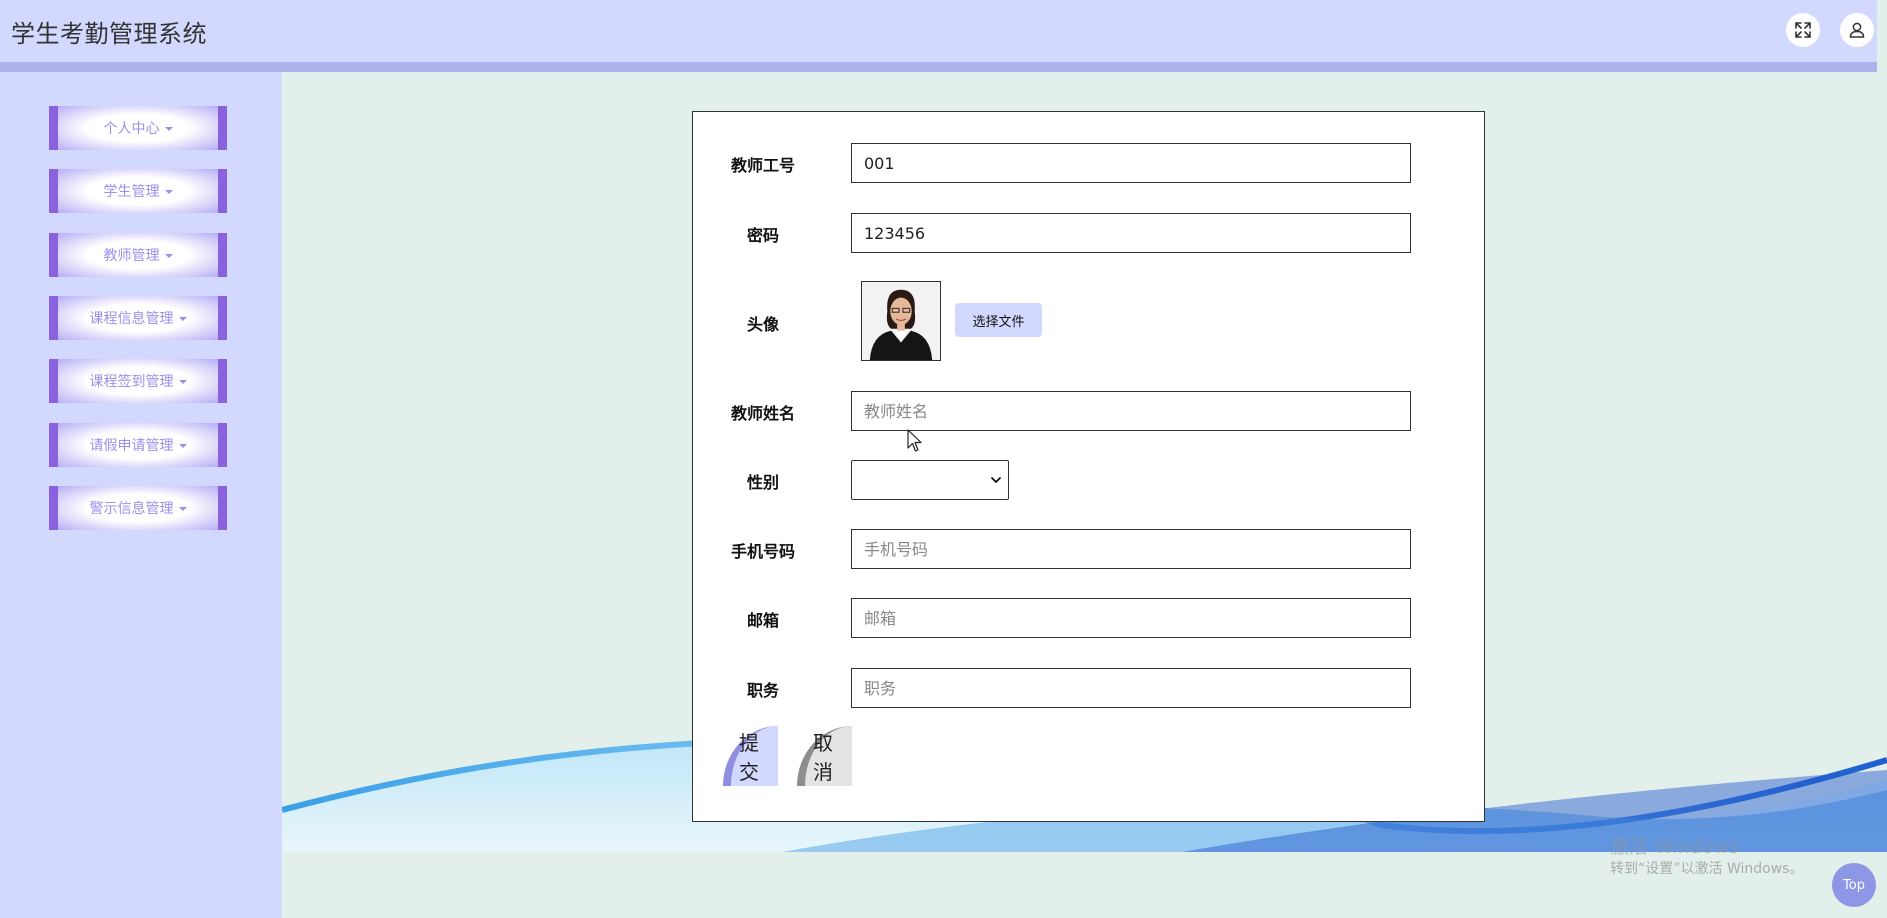 The width and height of the screenshot is (1887, 918). What do you see at coordinates (131, 509) in the screenshot?
I see `sidebar-item-label: 警示信息管理` at bounding box center [131, 509].